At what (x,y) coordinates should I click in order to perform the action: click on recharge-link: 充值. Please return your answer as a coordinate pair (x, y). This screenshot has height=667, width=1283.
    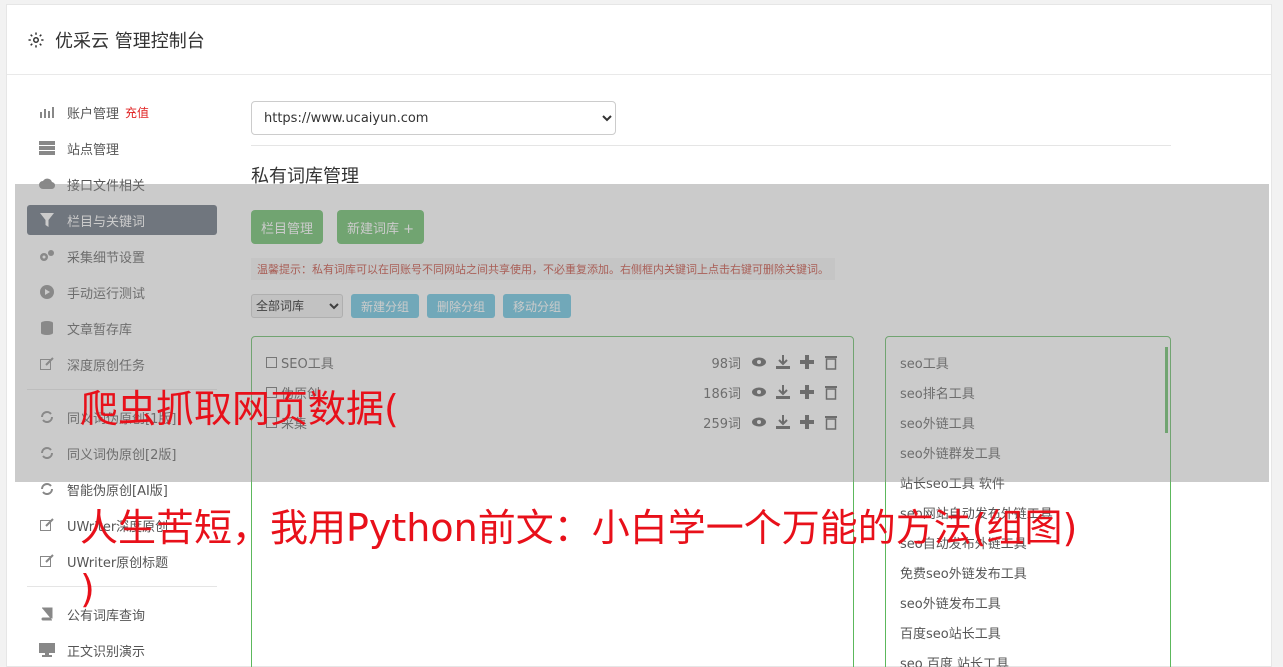
    Looking at the image, I should click on (137, 112).